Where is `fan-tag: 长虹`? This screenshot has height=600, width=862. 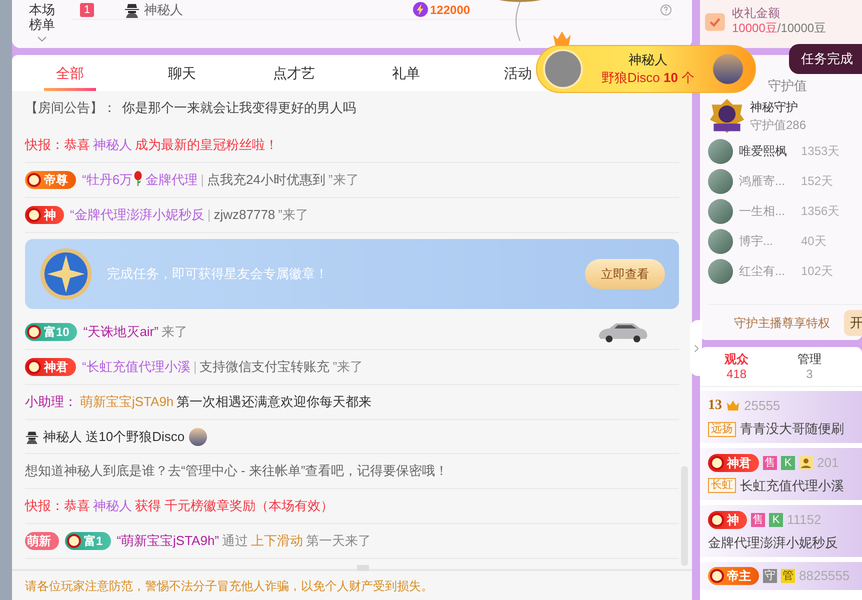 fan-tag: 长虹 is located at coordinates (722, 485).